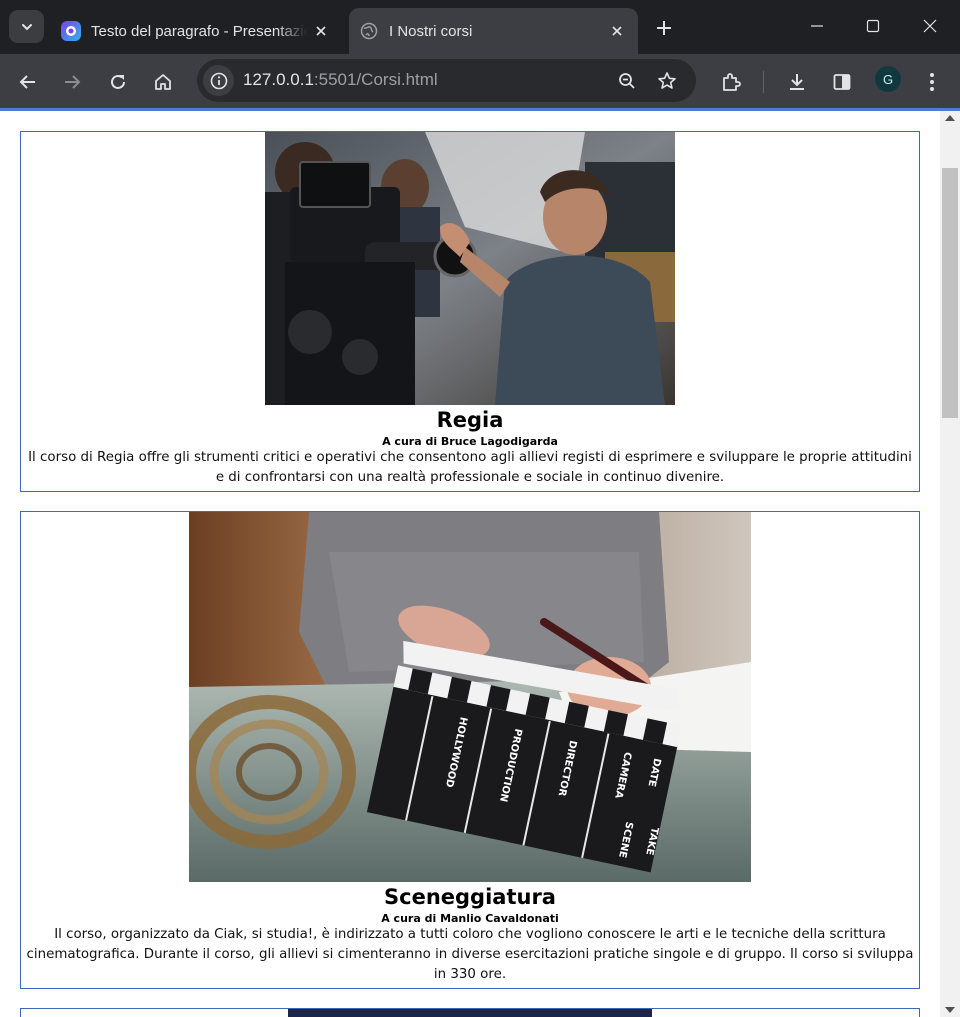 This screenshot has height=1017, width=960. I want to click on zoom-button, so click(627, 81).